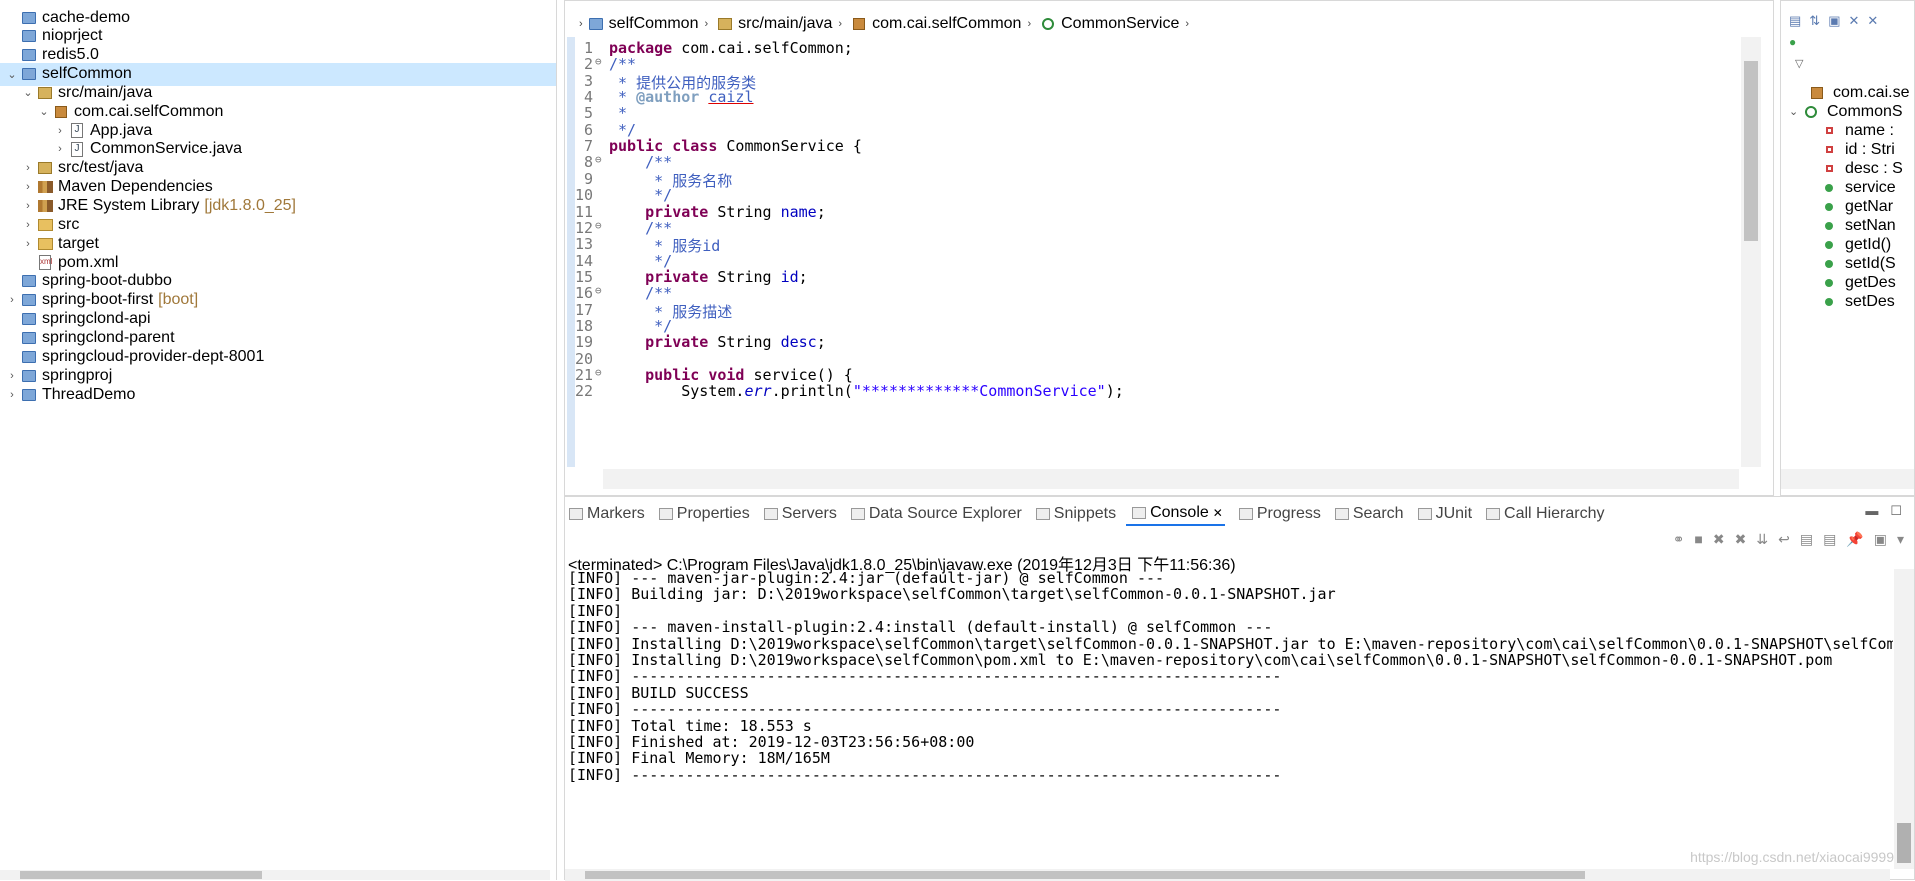  Describe the element at coordinates (121, 130) in the screenshot. I see `tree-item-label: App.java` at that location.